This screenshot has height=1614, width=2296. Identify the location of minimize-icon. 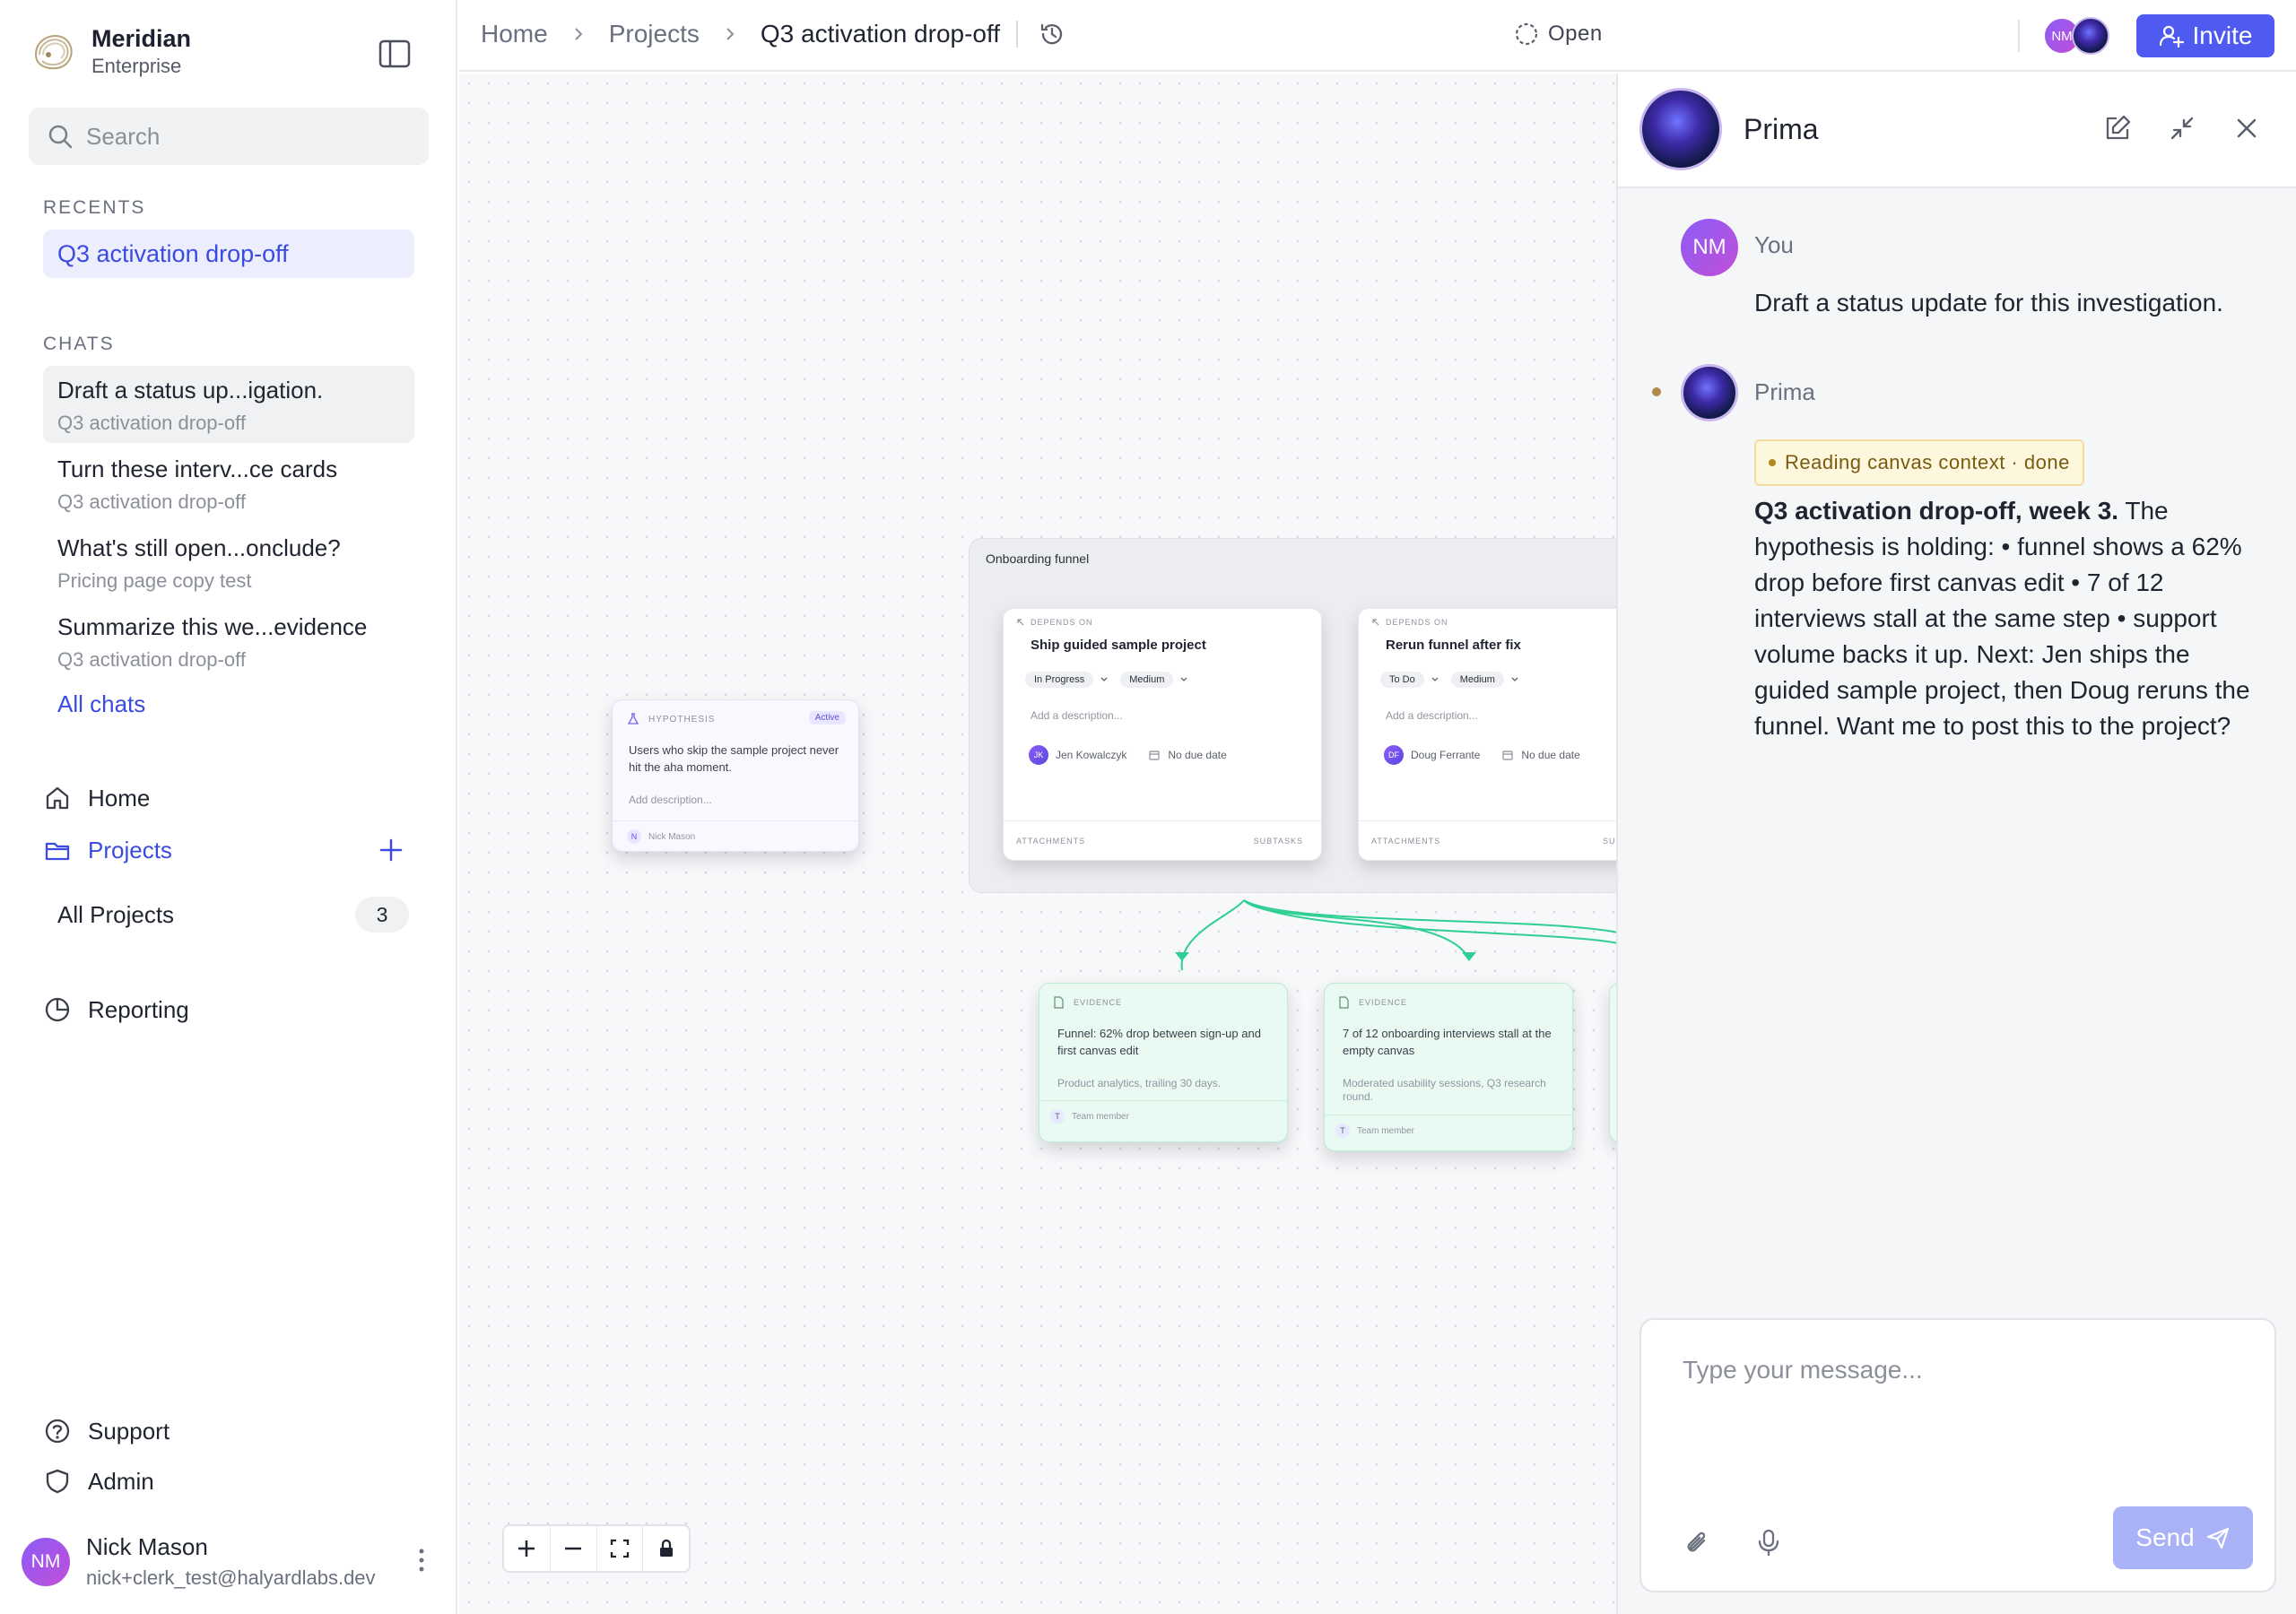
(2182, 128).